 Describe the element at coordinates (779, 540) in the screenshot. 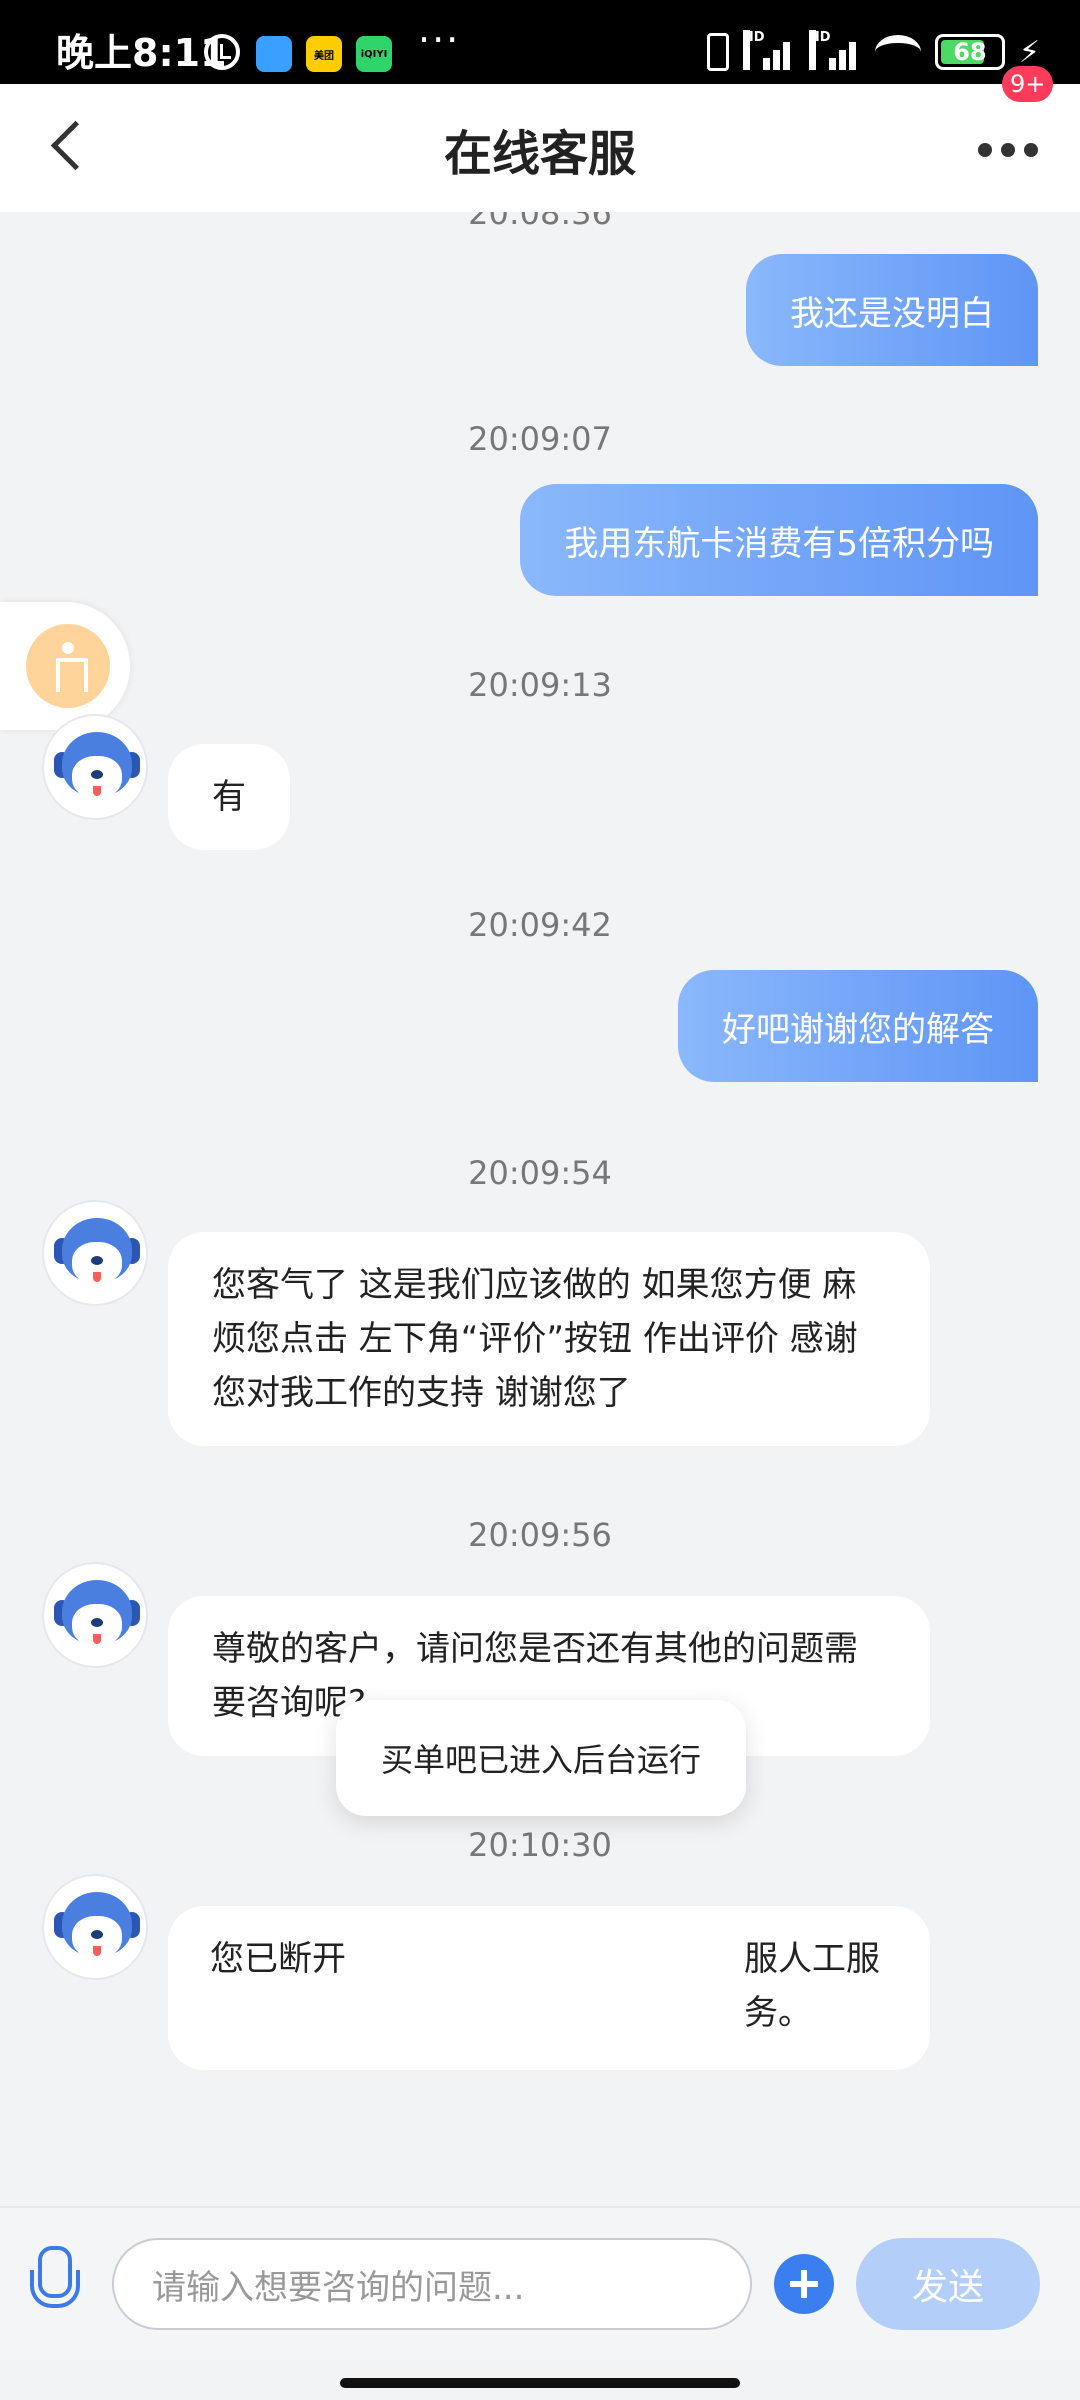

I see `outgoing-message: 我用东航卡消费有5倍积分吗` at that location.